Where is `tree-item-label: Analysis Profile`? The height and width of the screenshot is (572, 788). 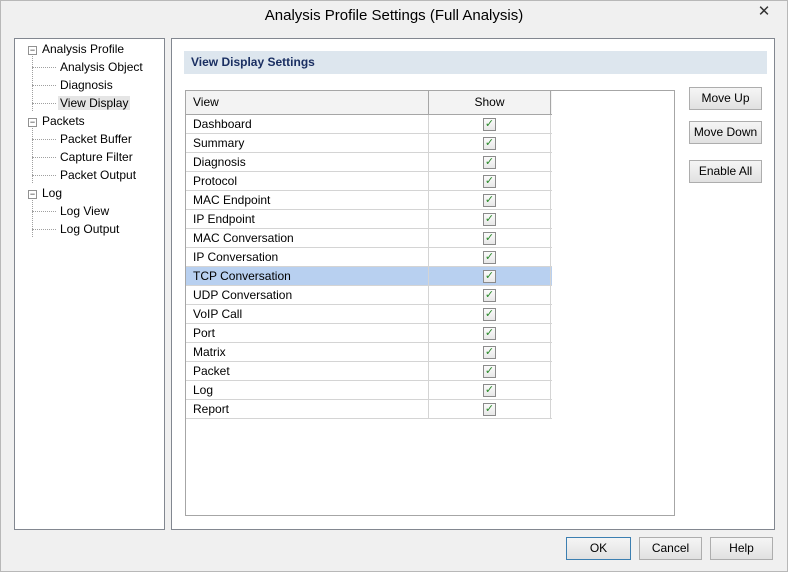 tree-item-label: Analysis Profile is located at coordinates (83, 49).